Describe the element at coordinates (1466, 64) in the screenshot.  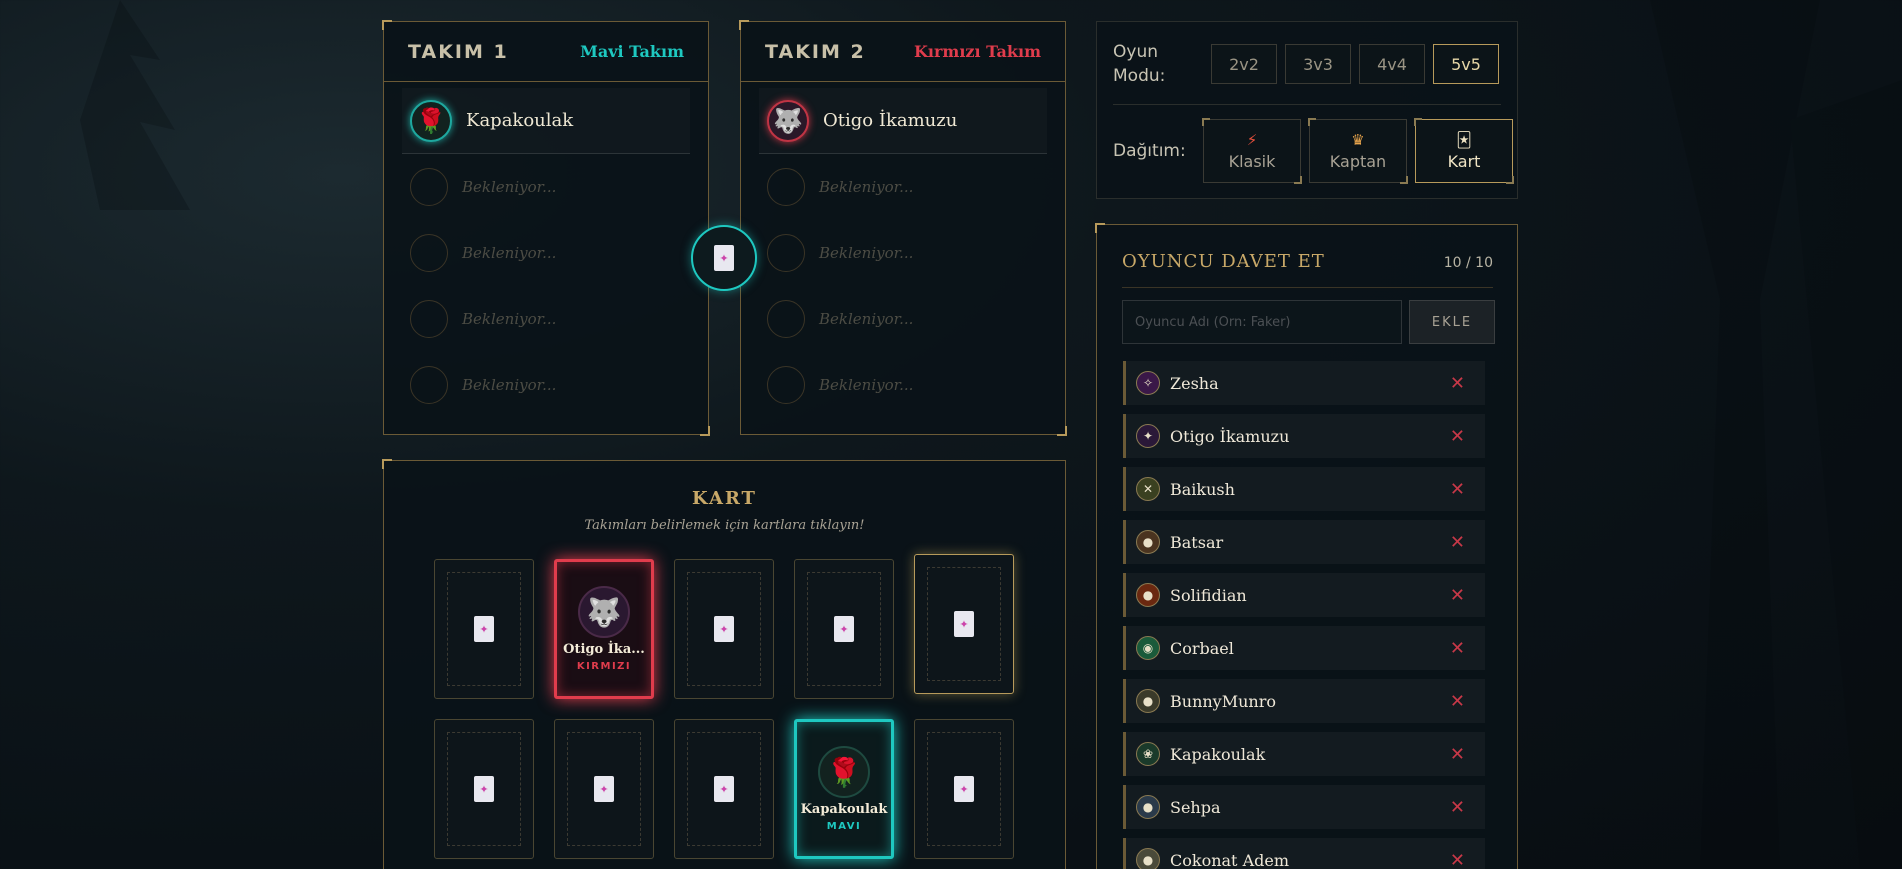
I see `mode-button-5v5: 5v5` at that location.